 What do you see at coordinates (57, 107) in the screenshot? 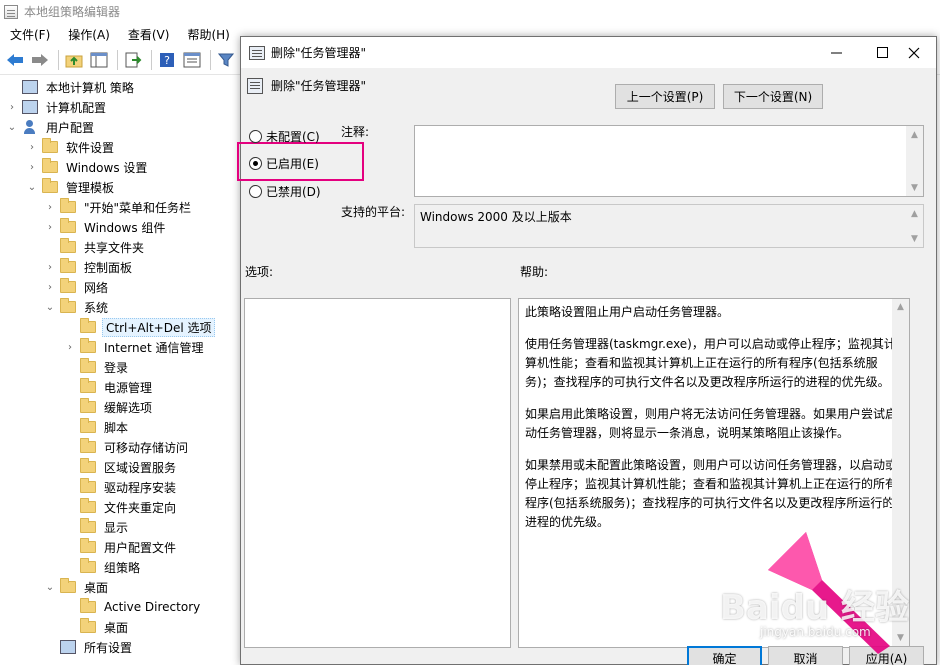
I see `tree-item: › 计算机配置` at bounding box center [57, 107].